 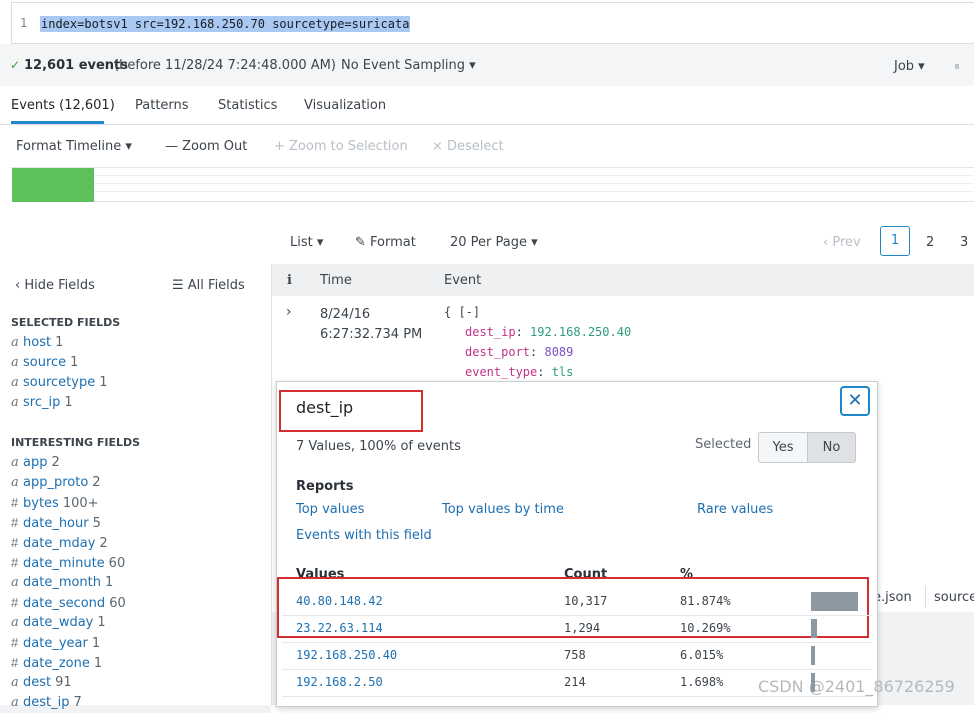 I want to click on field-item: # date_year 1, so click(x=140, y=643).